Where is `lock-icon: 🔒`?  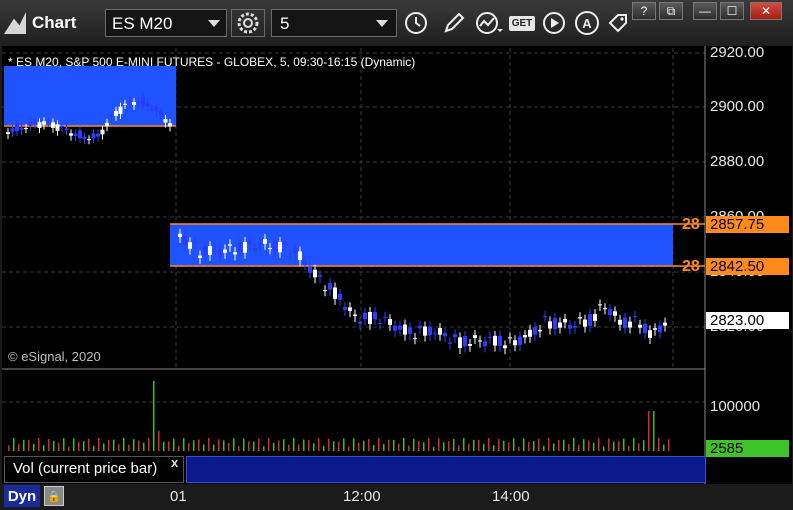
lock-icon: 🔒 is located at coordinates (54, 496).